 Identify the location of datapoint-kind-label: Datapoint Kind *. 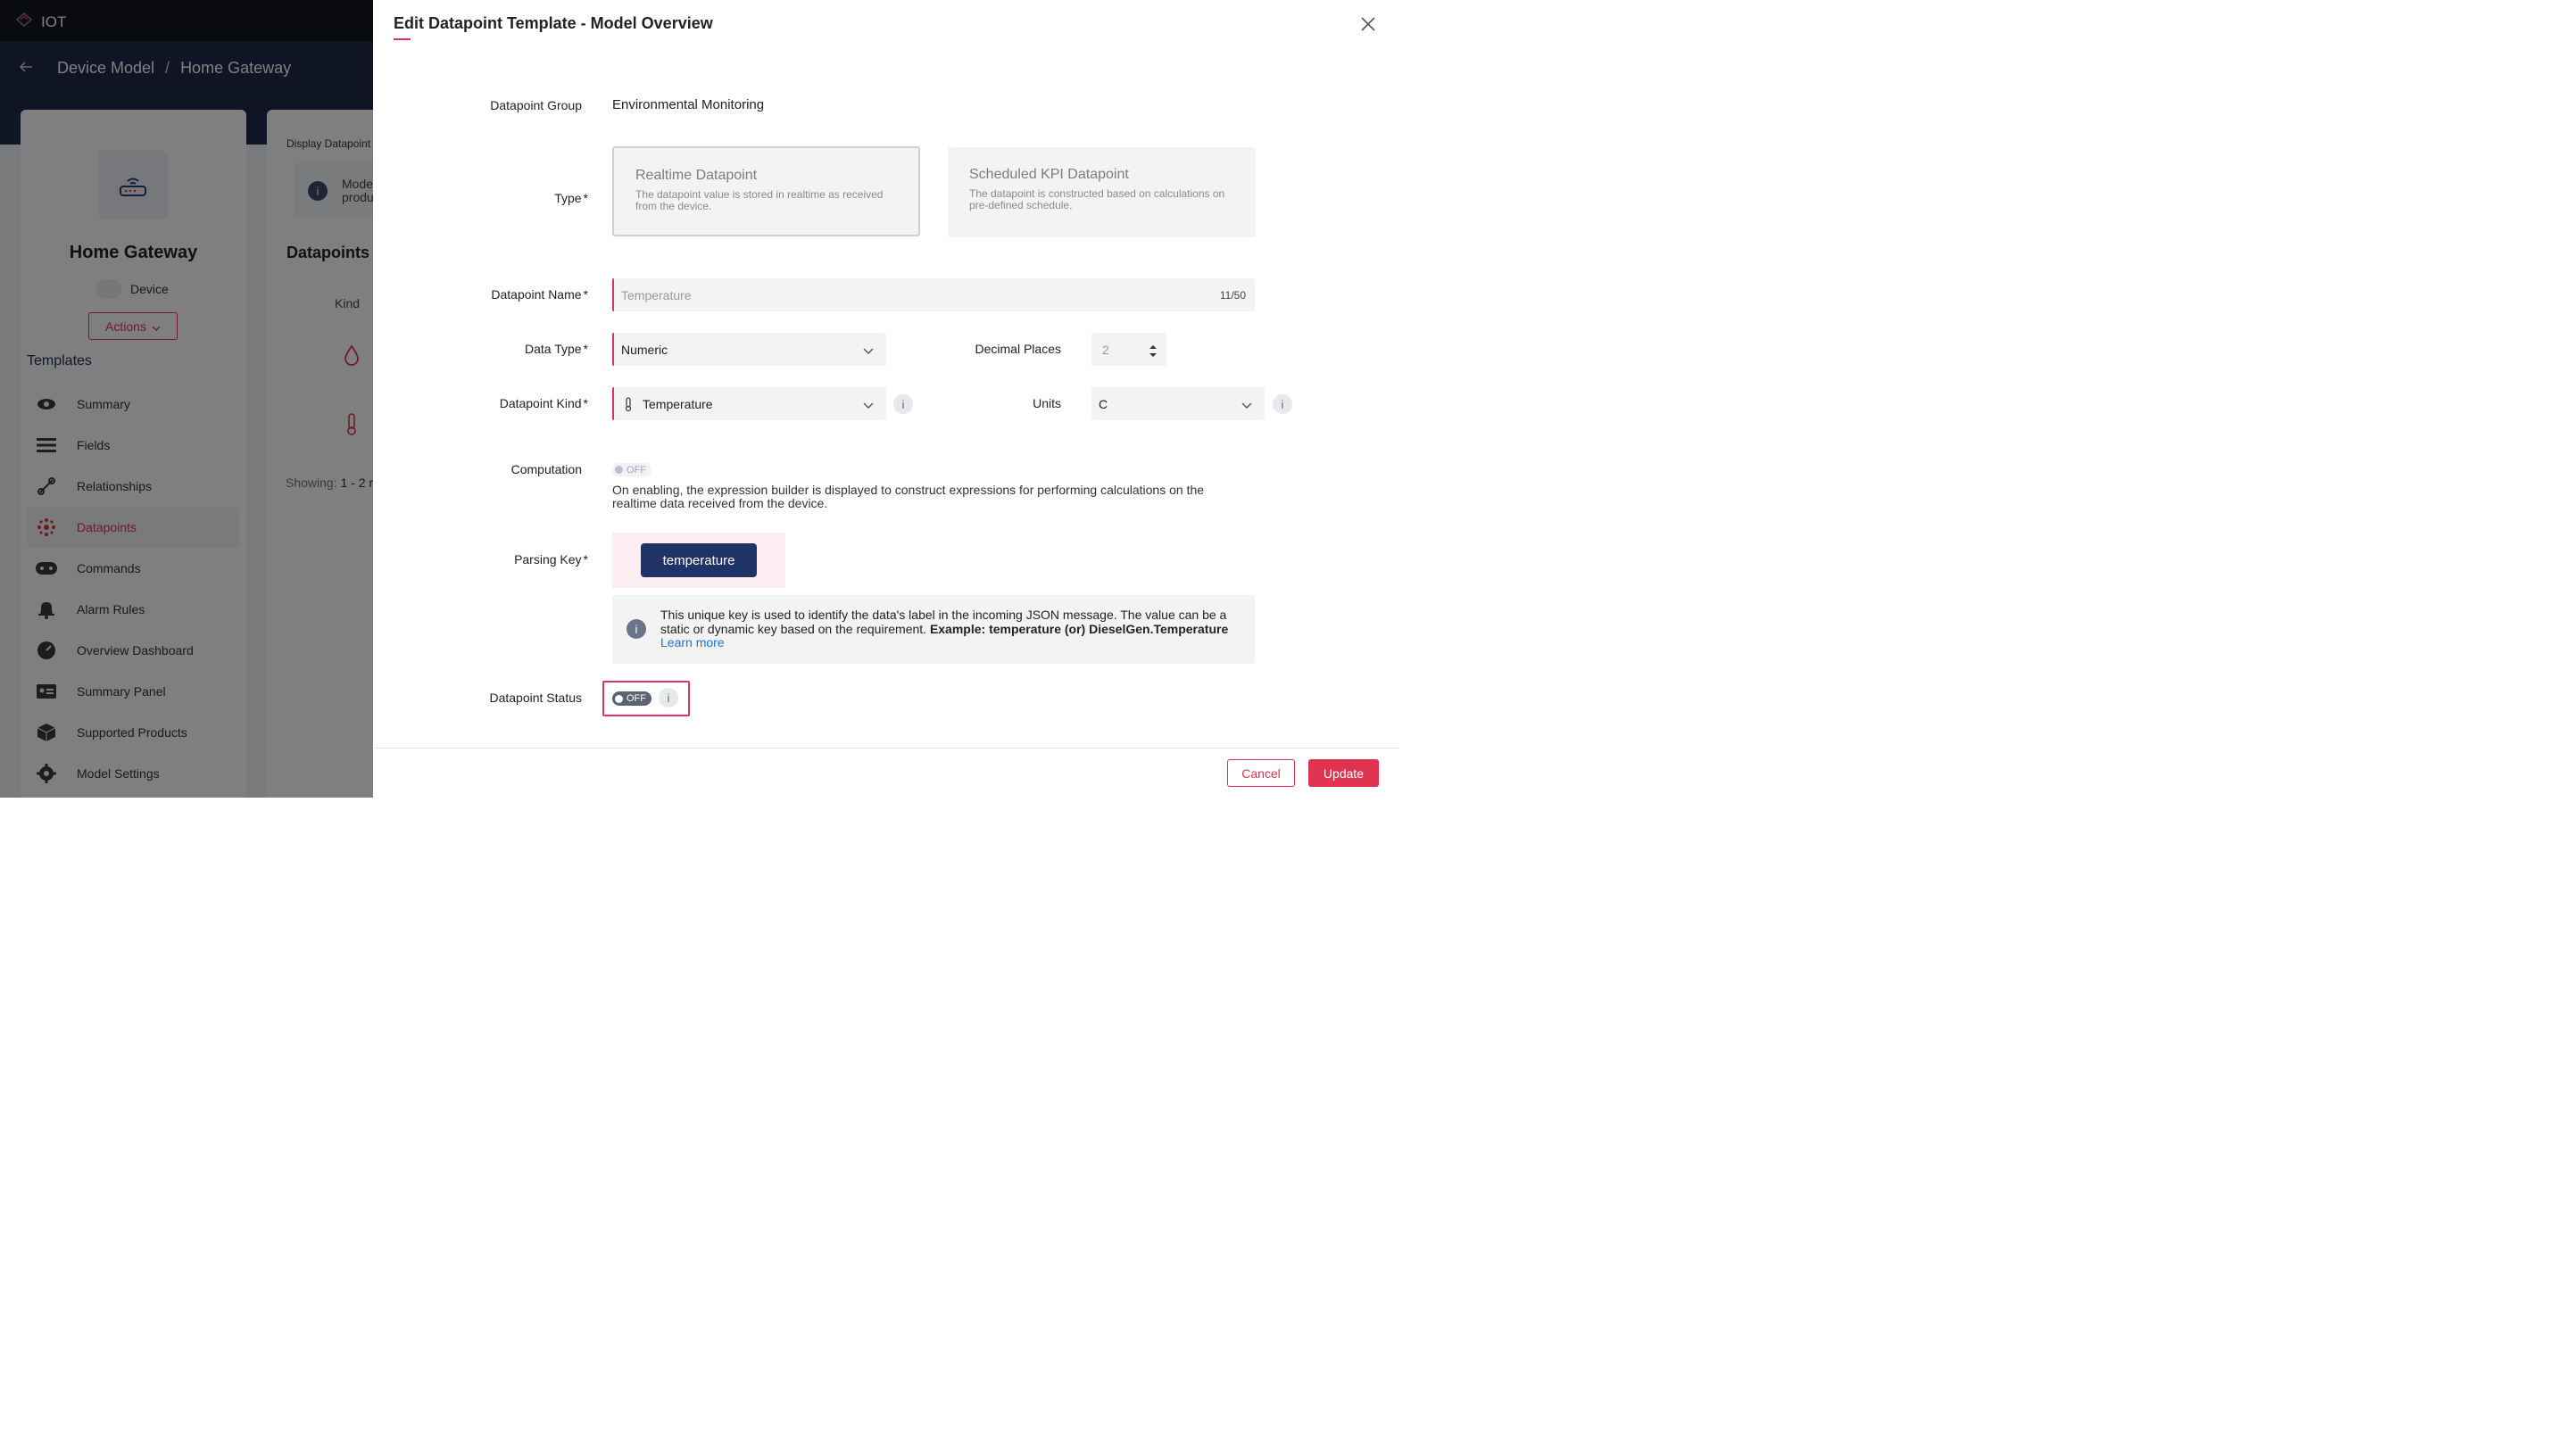
(529, 403).